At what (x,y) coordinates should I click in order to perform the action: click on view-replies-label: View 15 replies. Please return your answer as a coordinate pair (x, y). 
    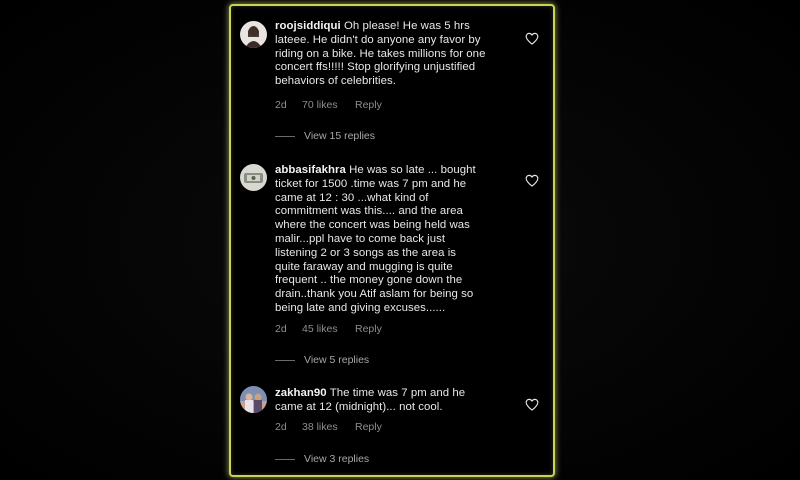
    Looking at the image, I should click on (340, 136).